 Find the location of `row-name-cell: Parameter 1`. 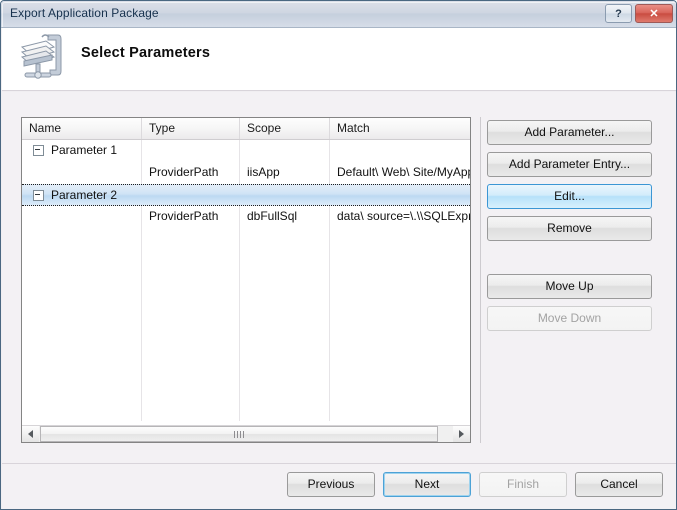

row-name-cell: Parameter 1 is located at coordinates (81, 150).